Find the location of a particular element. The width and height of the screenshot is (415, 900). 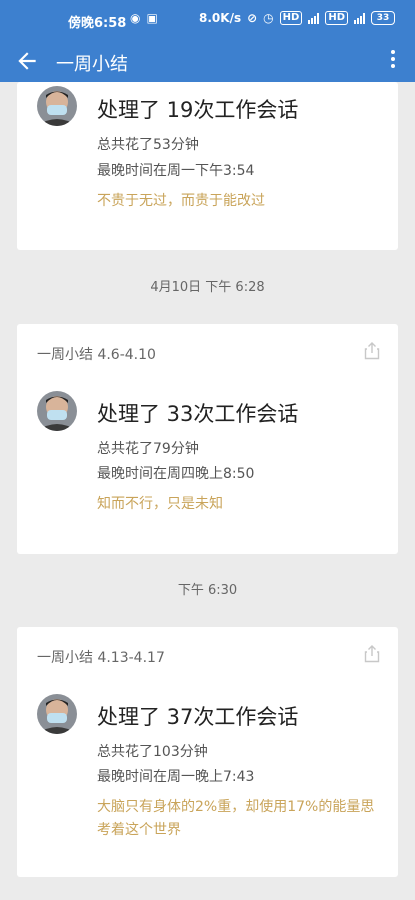

page-title: 一周小结 is located at coordinates (92, 64).